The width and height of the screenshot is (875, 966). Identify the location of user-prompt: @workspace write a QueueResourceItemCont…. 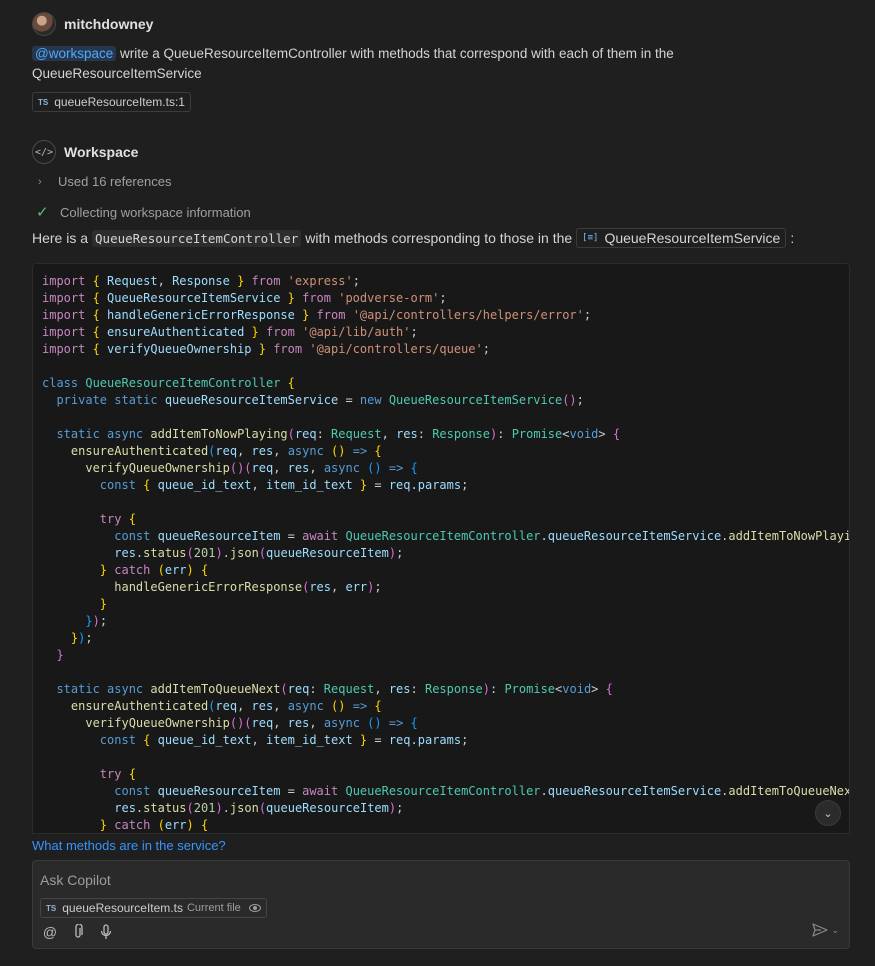
(432, 64).